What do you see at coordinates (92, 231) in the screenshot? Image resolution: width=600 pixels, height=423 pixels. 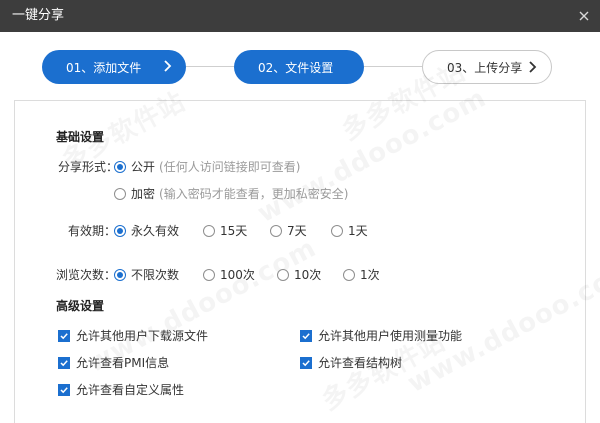 I see `validity-label: 有效期：` at bounding box center [92, 231].